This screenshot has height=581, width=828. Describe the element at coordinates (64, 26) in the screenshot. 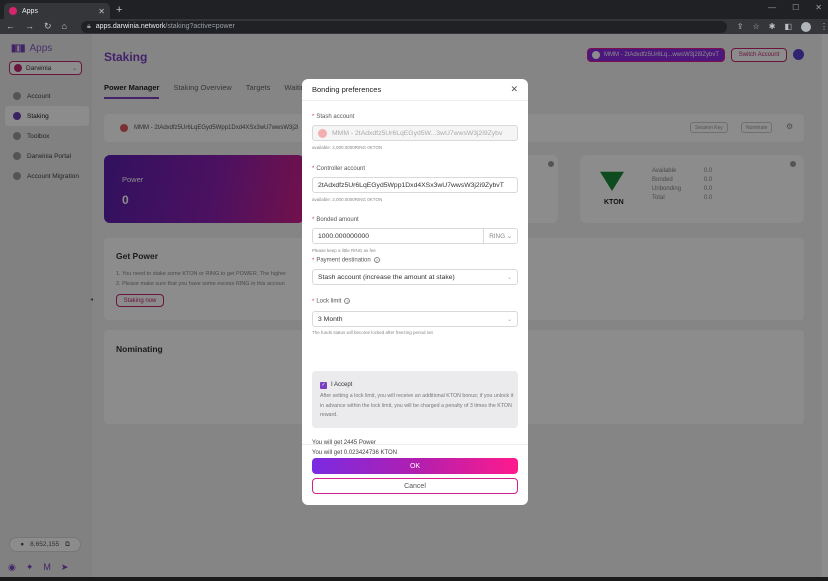

I see `home-icon: ⌂` at that location.